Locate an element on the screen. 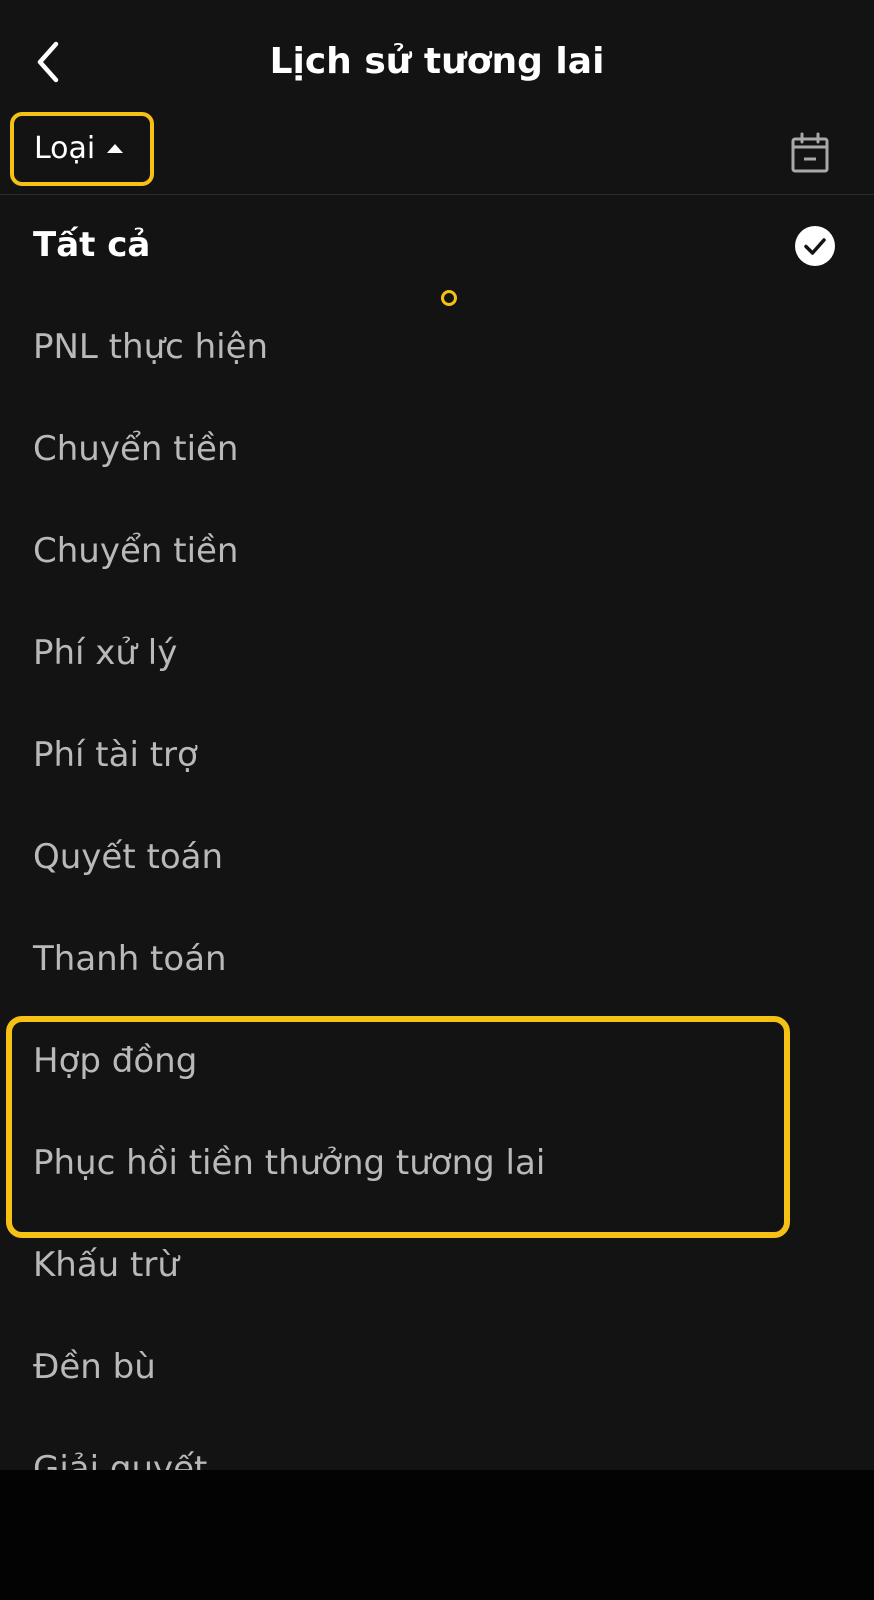 This screenshot has height=1600, width=874. option-item: Thanh toán is located at coordinates (437, 960).